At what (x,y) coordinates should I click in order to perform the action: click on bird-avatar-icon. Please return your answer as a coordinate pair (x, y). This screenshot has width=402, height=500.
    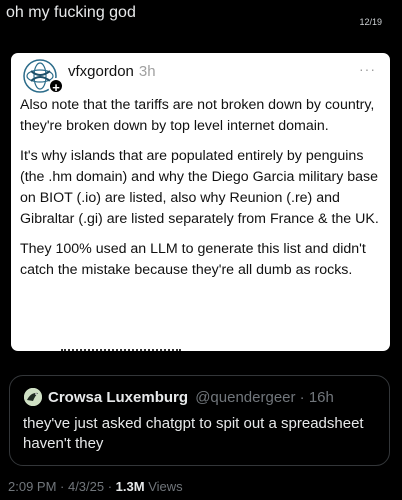
    Looking at the image, I should click on (33, 397).